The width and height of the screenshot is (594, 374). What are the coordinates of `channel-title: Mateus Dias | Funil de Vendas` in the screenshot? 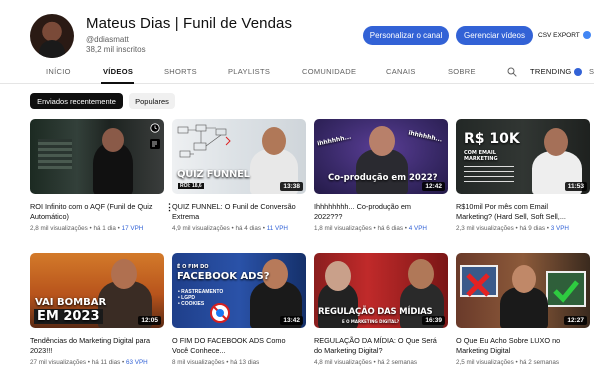 It's located at (189, 23).